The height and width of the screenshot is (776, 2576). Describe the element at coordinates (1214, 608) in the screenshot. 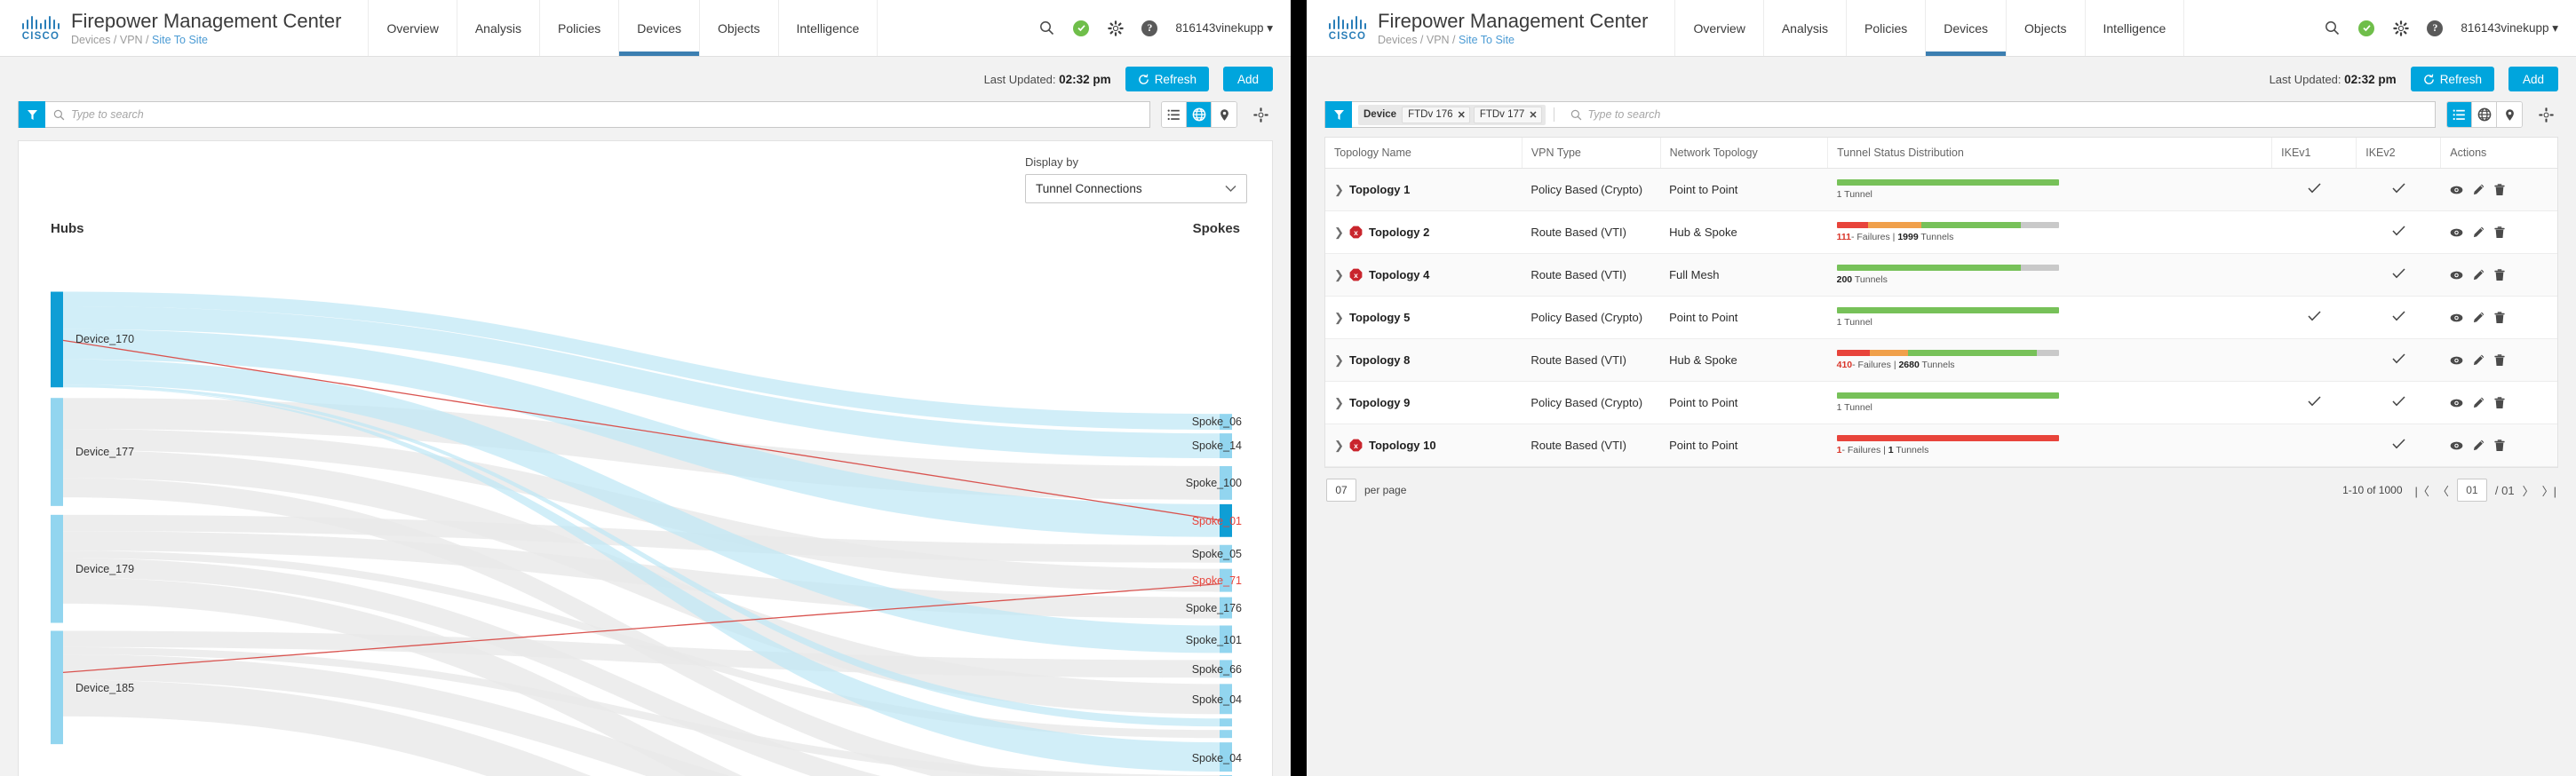

I see `spoke-node-label: Spoke_176` at that location.